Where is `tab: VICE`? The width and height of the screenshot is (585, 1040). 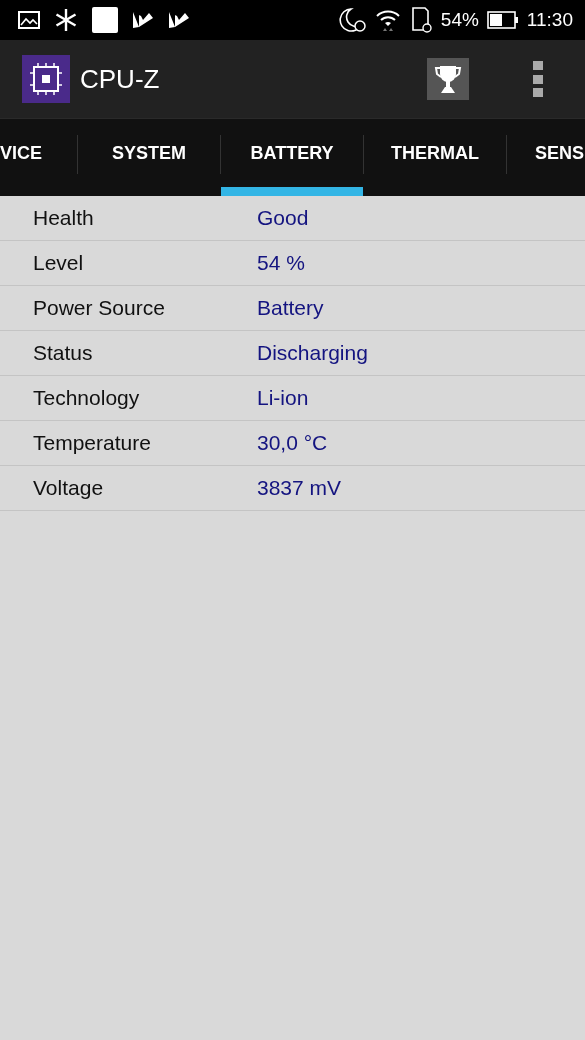 tab: VICE is located at coordinates (38, 157).